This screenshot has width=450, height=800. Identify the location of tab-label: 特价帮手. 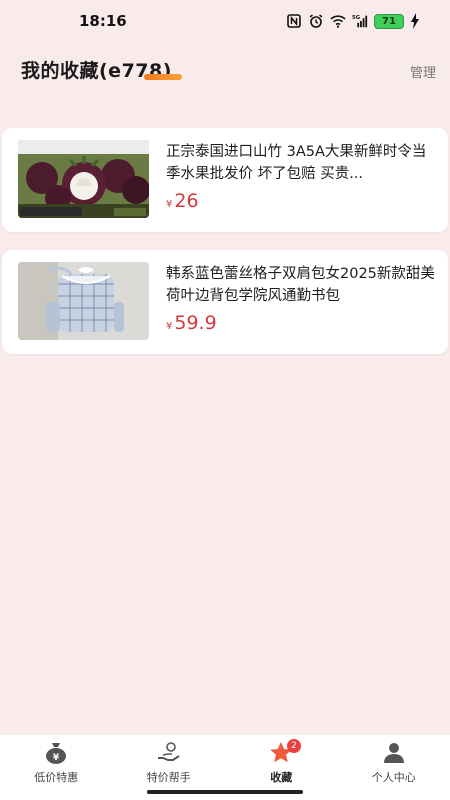
(168, 777).